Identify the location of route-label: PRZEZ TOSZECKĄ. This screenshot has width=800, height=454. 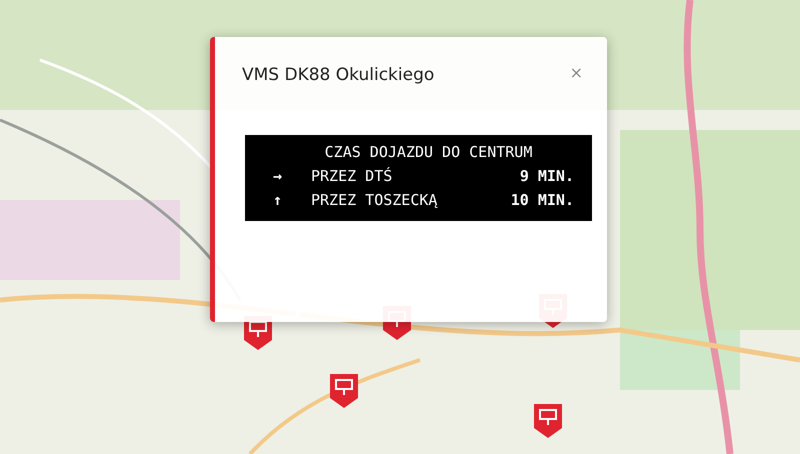
(374, 200).